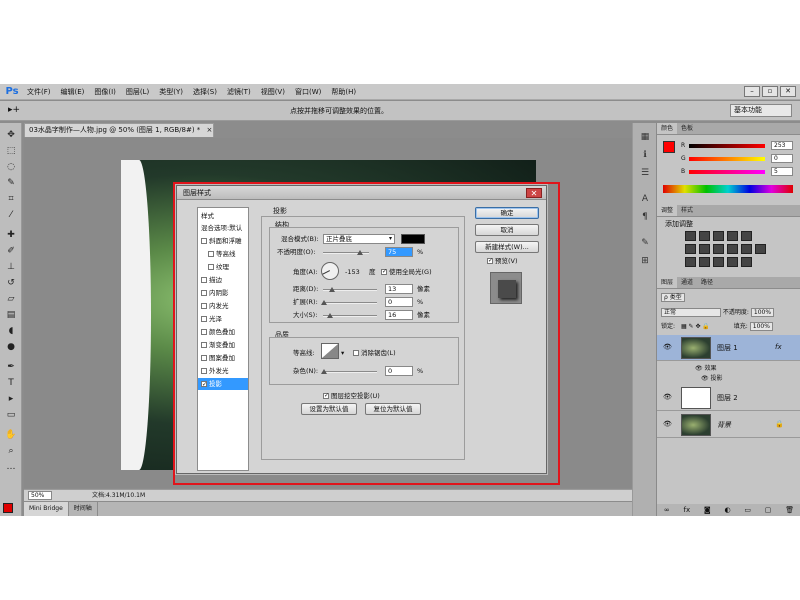 This screenshot has width=800, height=600. What do you see at coordinates (778, 347) in the screenshot?
I see `fx-icon: fx` at bounding box center [778, 347].